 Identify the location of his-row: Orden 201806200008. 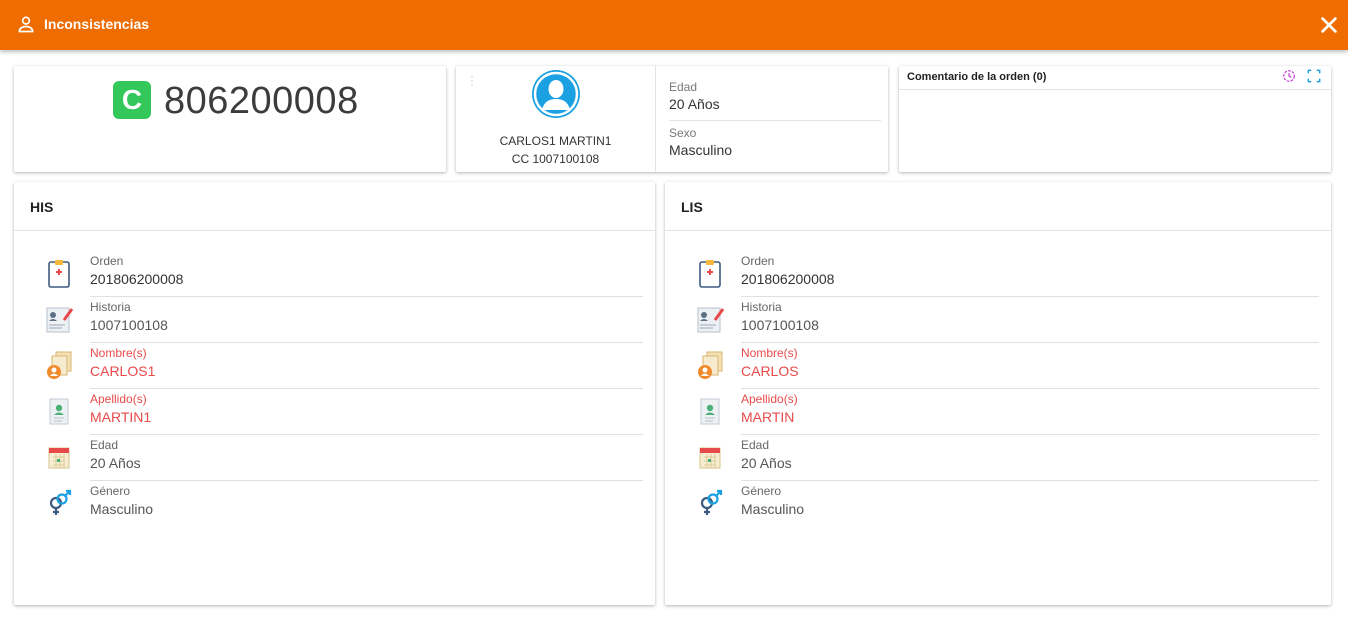
(334, 277).